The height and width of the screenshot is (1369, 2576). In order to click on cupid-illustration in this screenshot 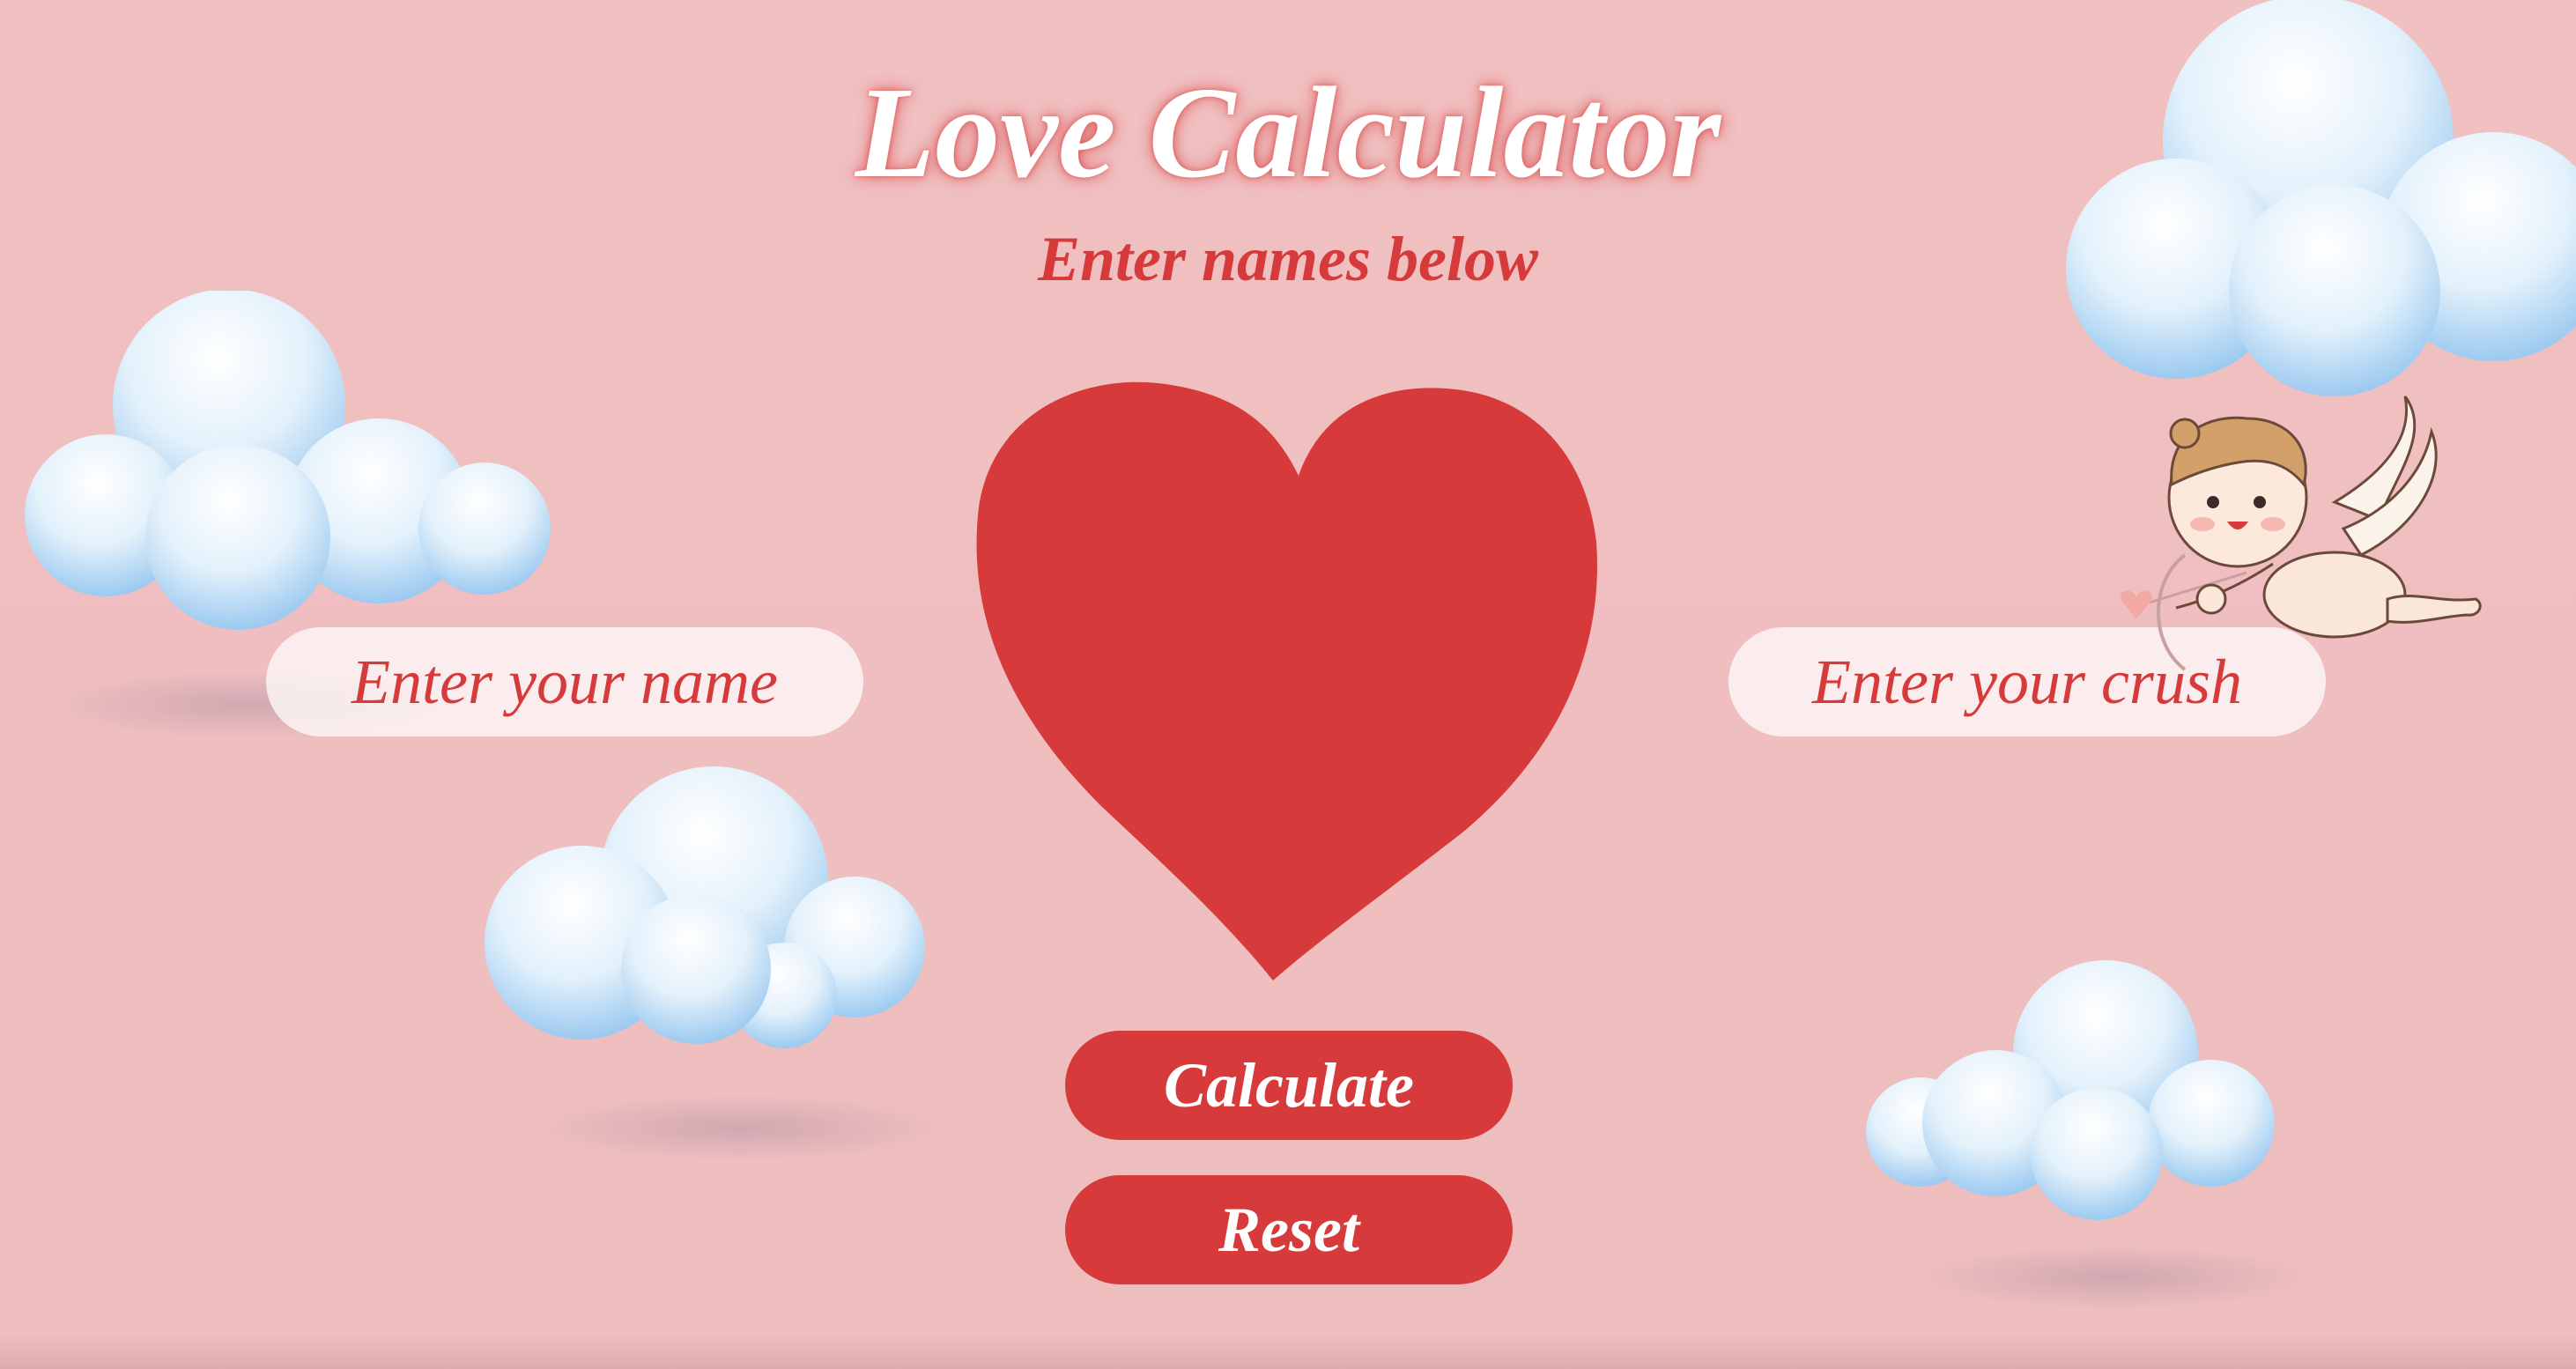, I will do `click(2301, 533)`.